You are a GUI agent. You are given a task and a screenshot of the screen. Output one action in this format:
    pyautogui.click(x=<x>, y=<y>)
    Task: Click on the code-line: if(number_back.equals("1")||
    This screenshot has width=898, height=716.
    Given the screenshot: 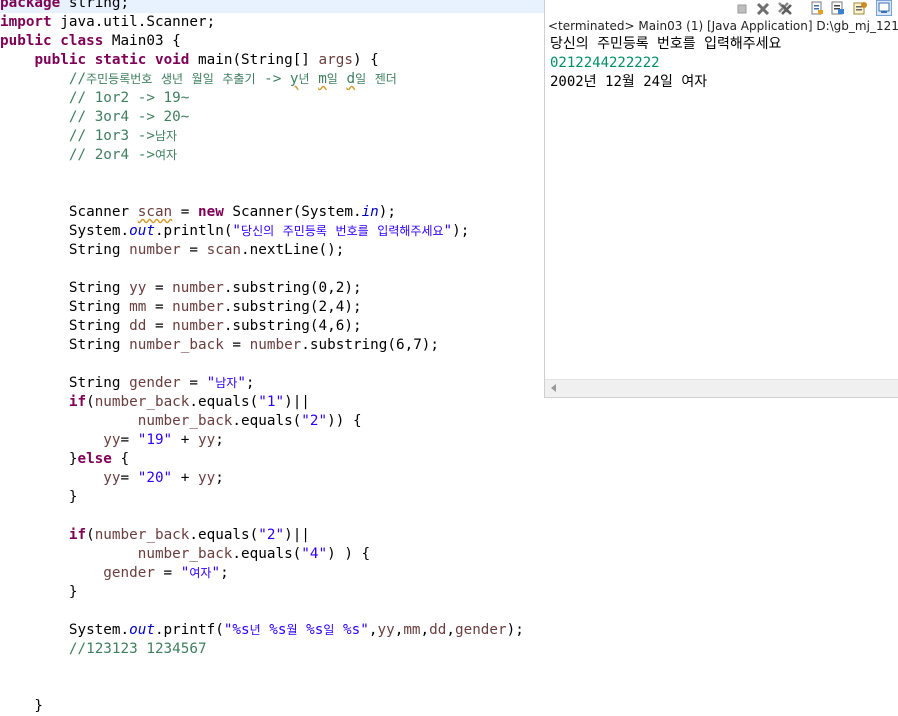 What is the action you would take?
    pyautogui.click(x=155, y=402)
    